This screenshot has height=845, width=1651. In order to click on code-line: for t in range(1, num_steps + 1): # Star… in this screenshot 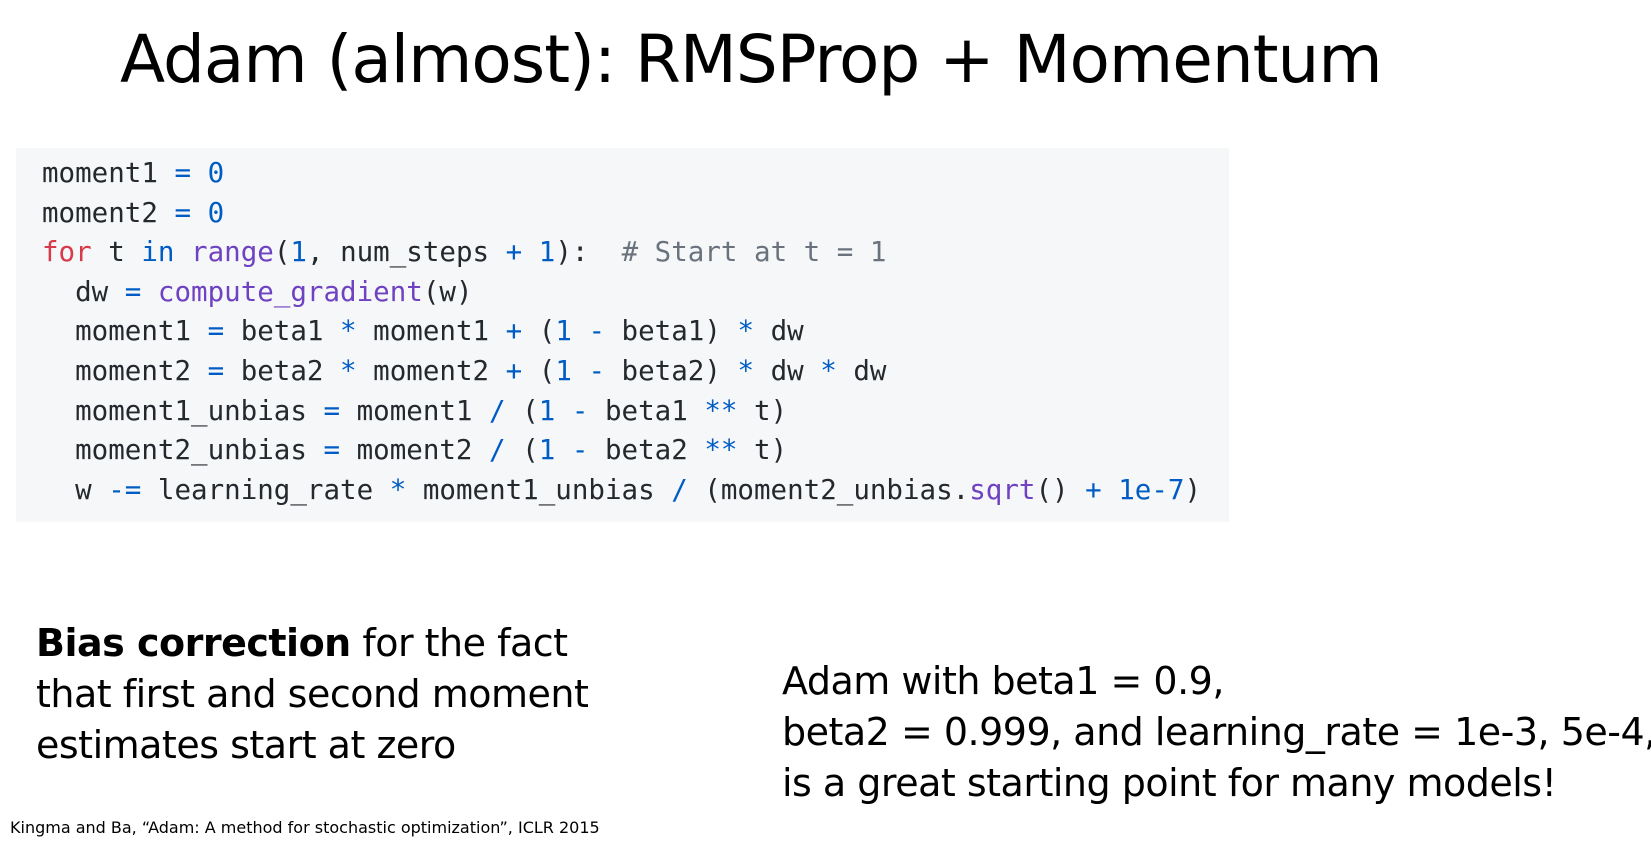, I will do `click(635, 253)`.